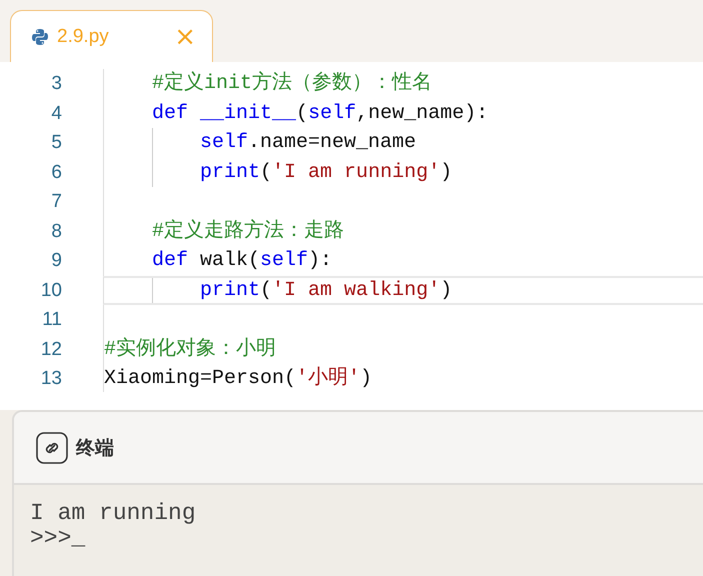 The height and width of the screenshot is (576, 703). Describe the element at coordinates (185, 37) in the screenshot. I see `close-button: ×` at that location.